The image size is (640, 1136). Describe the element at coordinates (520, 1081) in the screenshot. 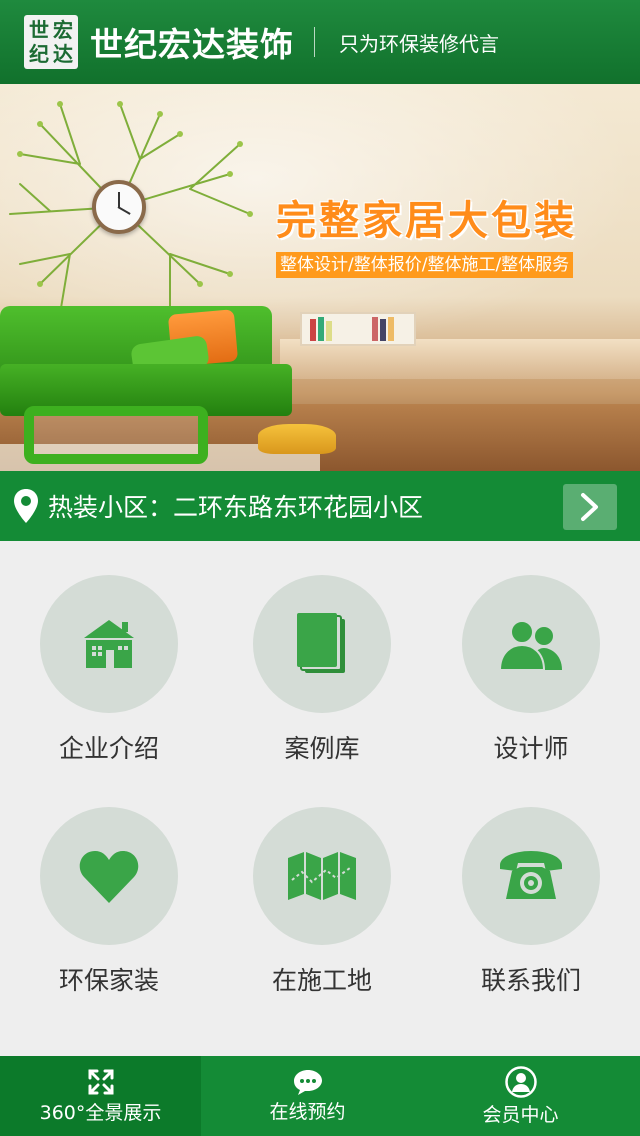

I see `user-icon` at that location.